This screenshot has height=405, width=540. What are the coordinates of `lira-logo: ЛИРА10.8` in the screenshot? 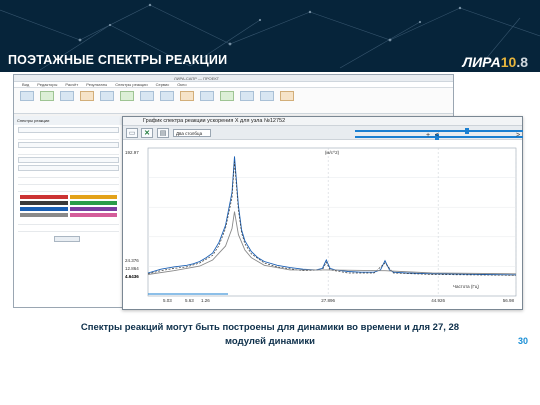 It's located at (495, 62).